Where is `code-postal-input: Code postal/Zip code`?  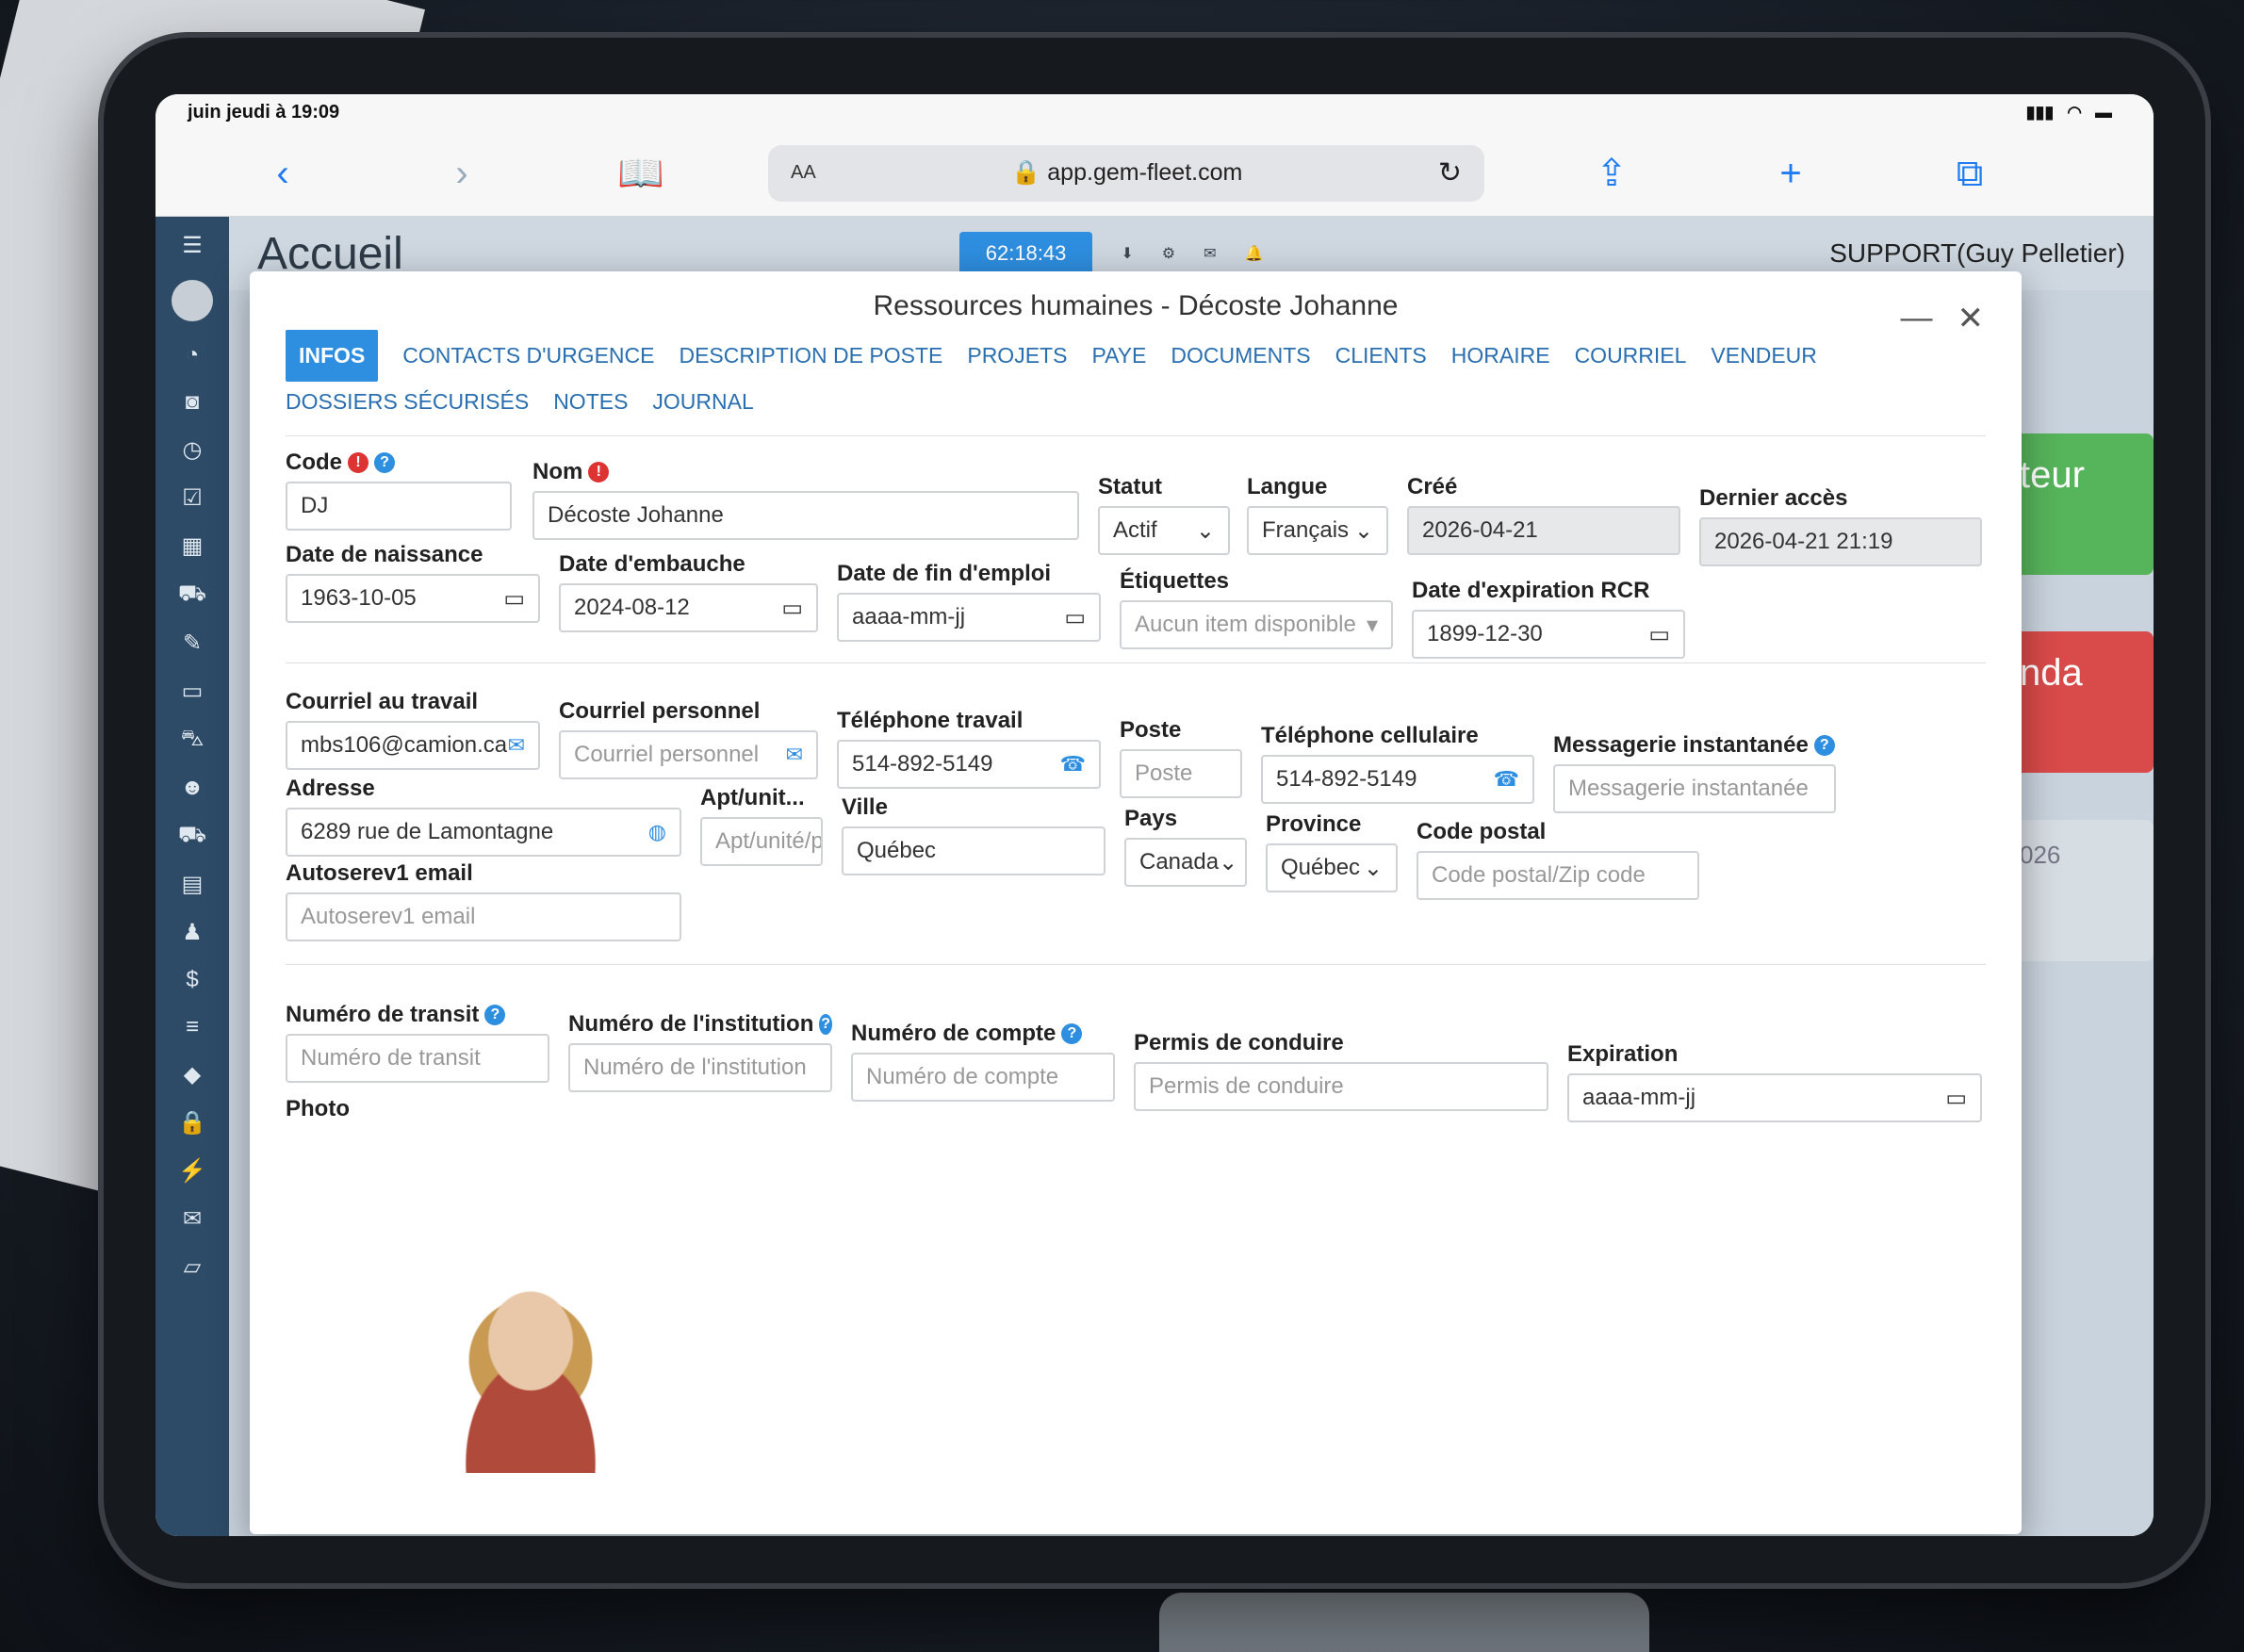 code-postal-input: Code postal/Zip code is located at coordinates (1558, 876).